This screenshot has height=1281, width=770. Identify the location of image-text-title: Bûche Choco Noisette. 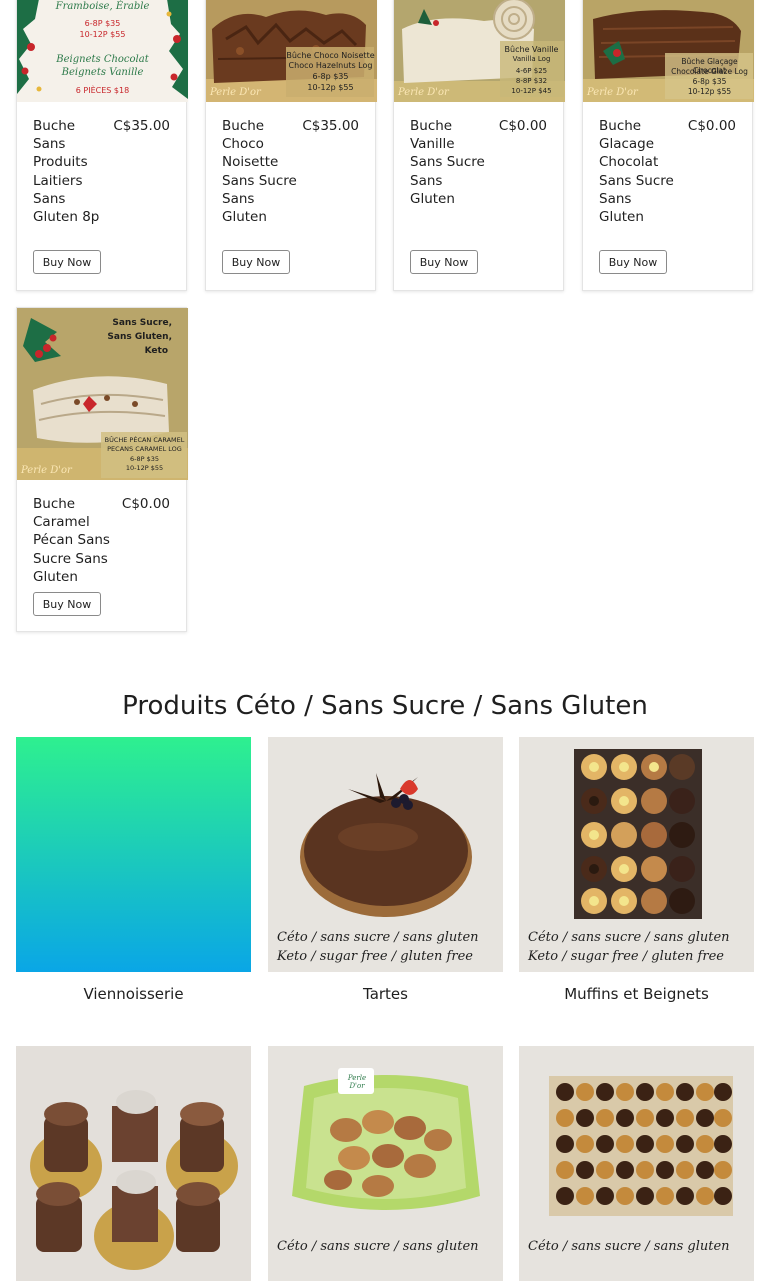
(330, 55).